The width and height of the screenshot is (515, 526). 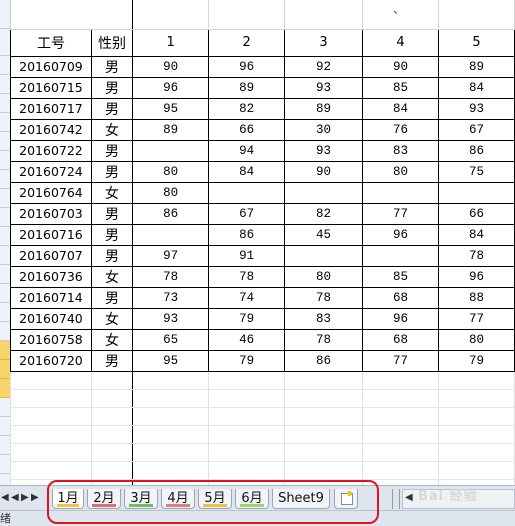 What do you see at coordinates (346, 499) in the screenshot?
I see `insert-sheet-button` at bounding box center [346, 499].